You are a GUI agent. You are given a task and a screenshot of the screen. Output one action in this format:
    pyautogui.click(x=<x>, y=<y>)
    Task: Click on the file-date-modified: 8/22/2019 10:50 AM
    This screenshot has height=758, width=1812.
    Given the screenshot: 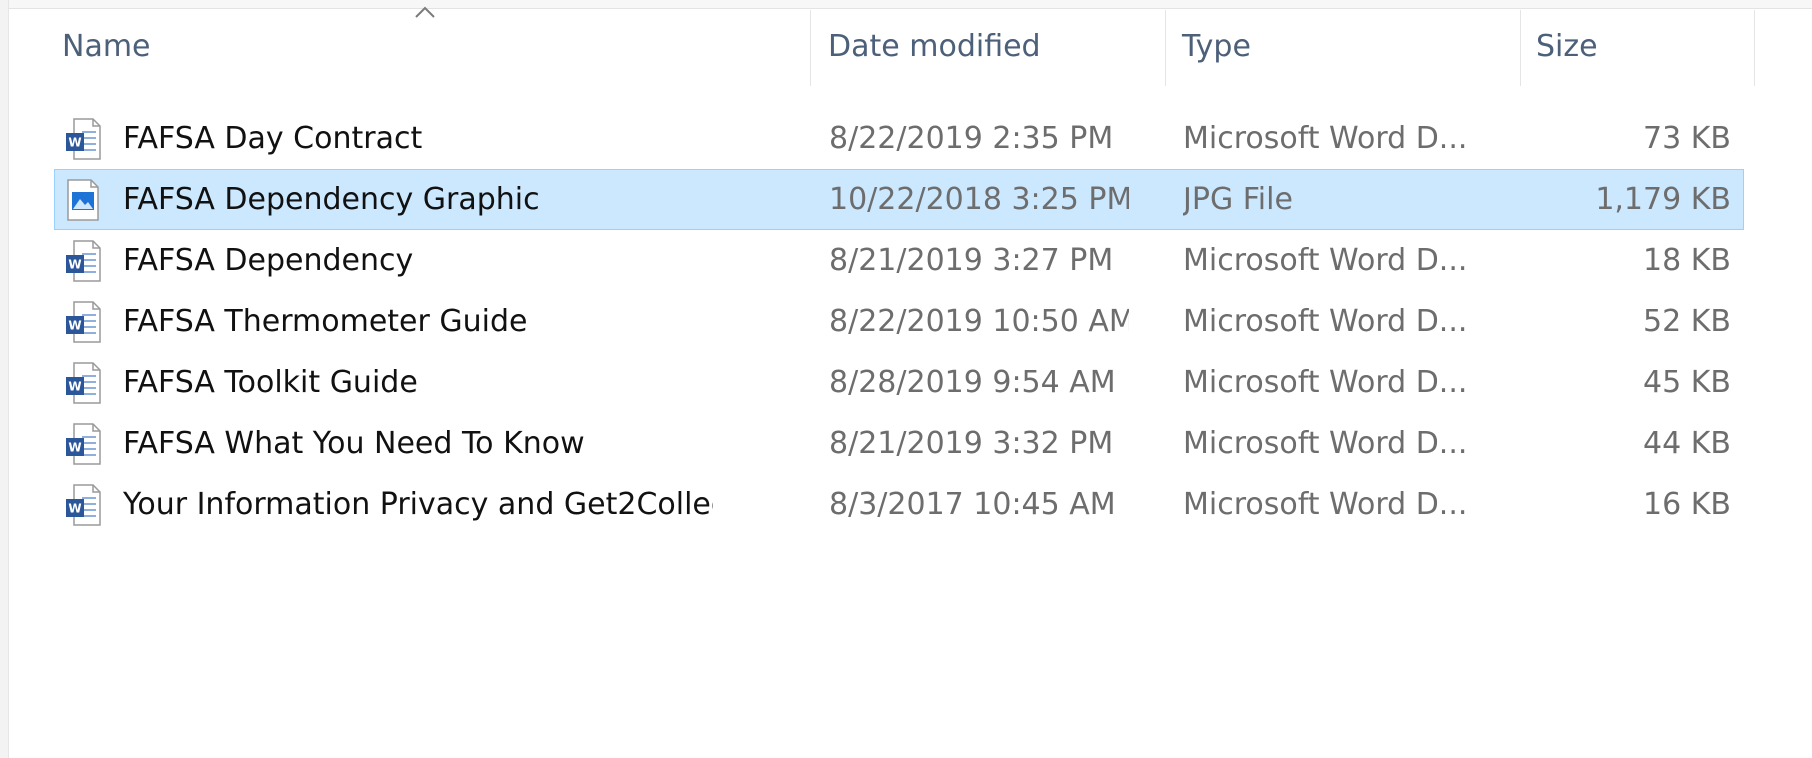 What is the action you would take?
    pyautogui.click(x=979, y=321)
    